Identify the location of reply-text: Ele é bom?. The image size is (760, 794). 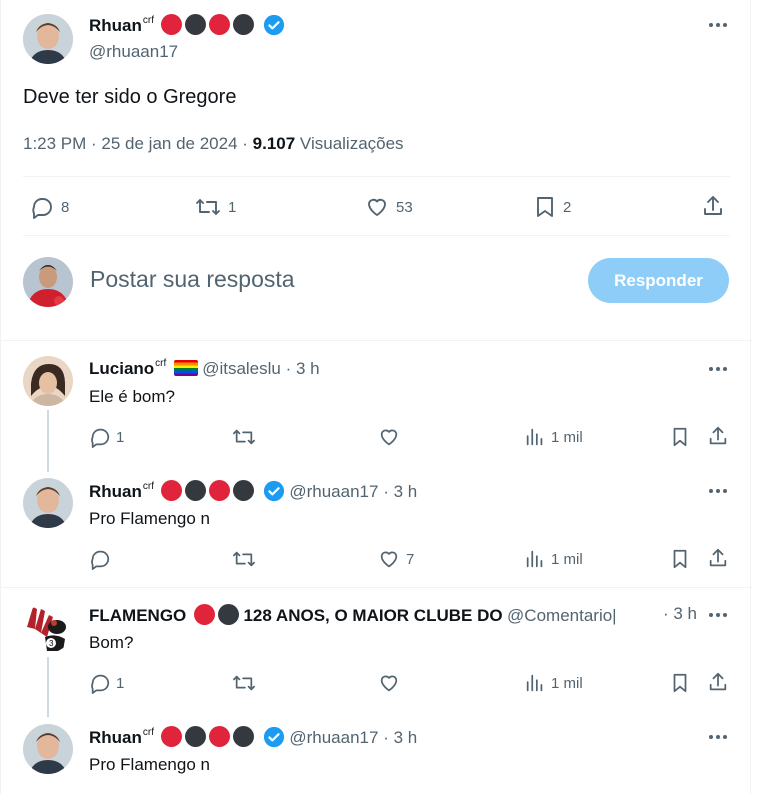
(132, 396).